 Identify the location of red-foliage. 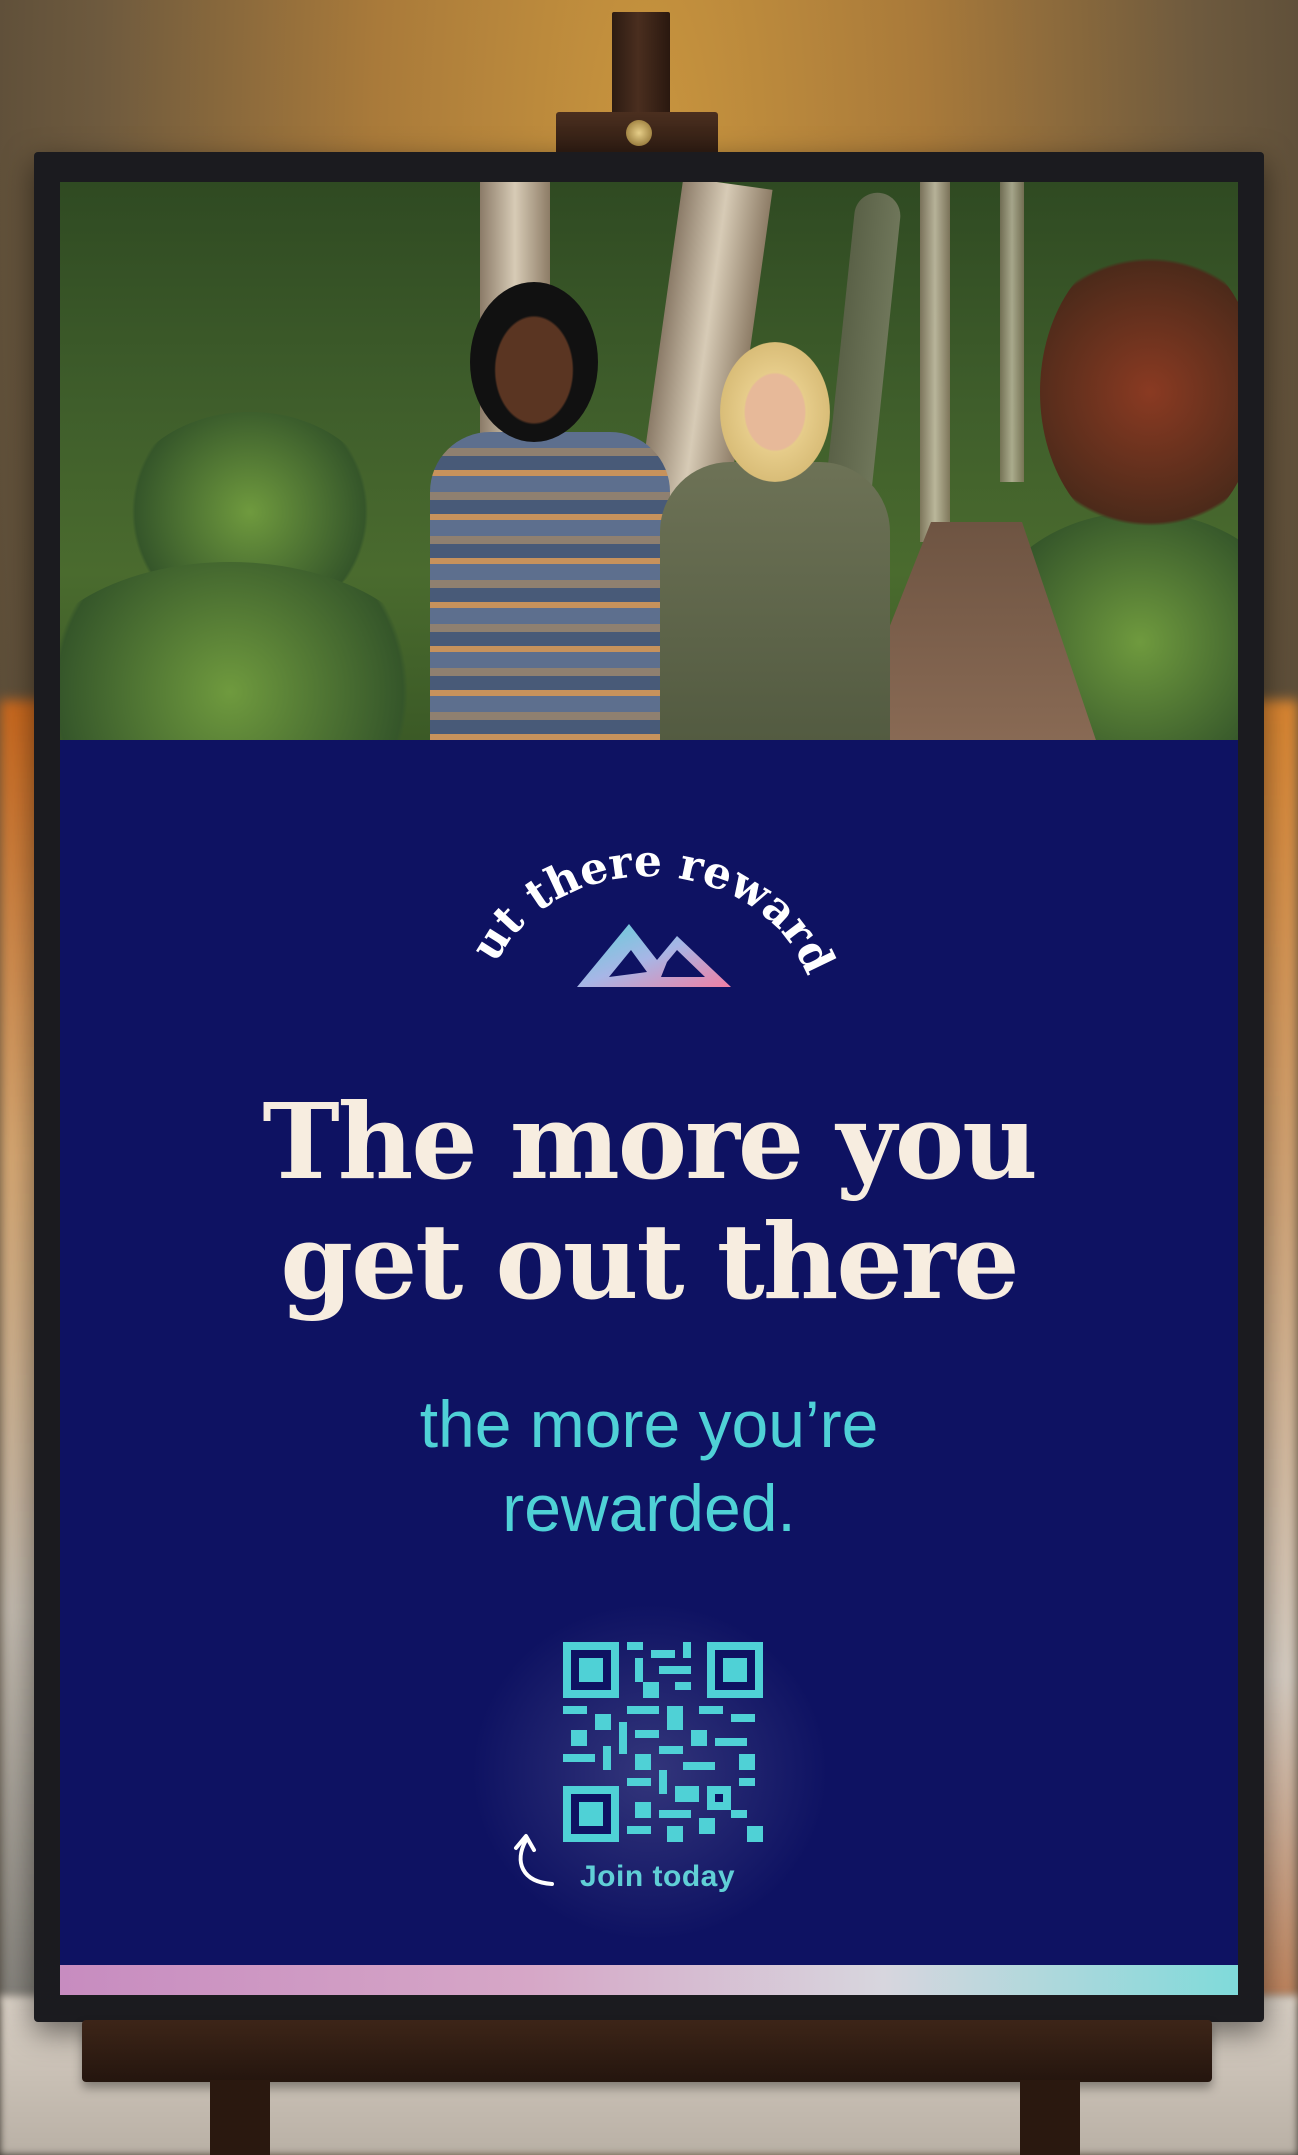
(1139, 392).